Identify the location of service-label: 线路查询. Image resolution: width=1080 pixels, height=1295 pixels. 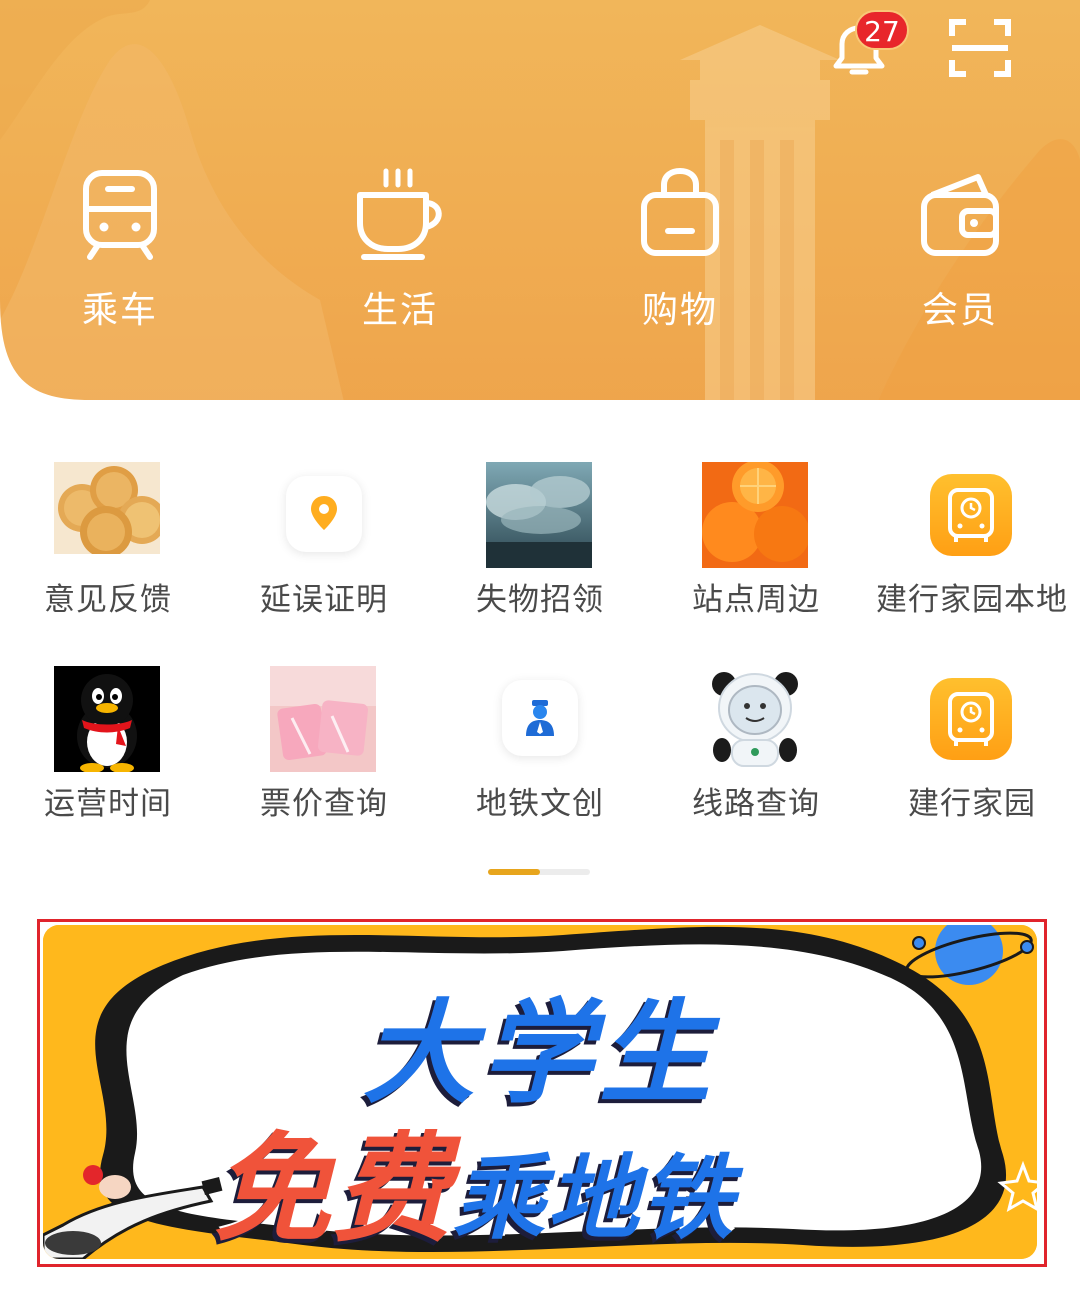
(756, 804).